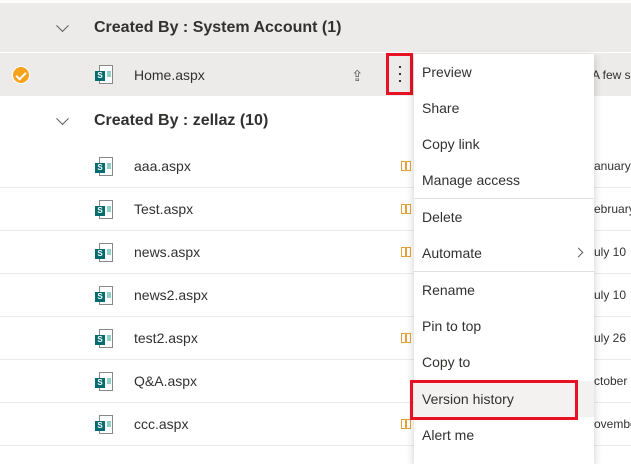 This screenshot has width=631, height=464. What do you see at coordinates (612, 166) in the screenshot?
I see `modified-date: anuary 2` at bounding box center [612, 166].